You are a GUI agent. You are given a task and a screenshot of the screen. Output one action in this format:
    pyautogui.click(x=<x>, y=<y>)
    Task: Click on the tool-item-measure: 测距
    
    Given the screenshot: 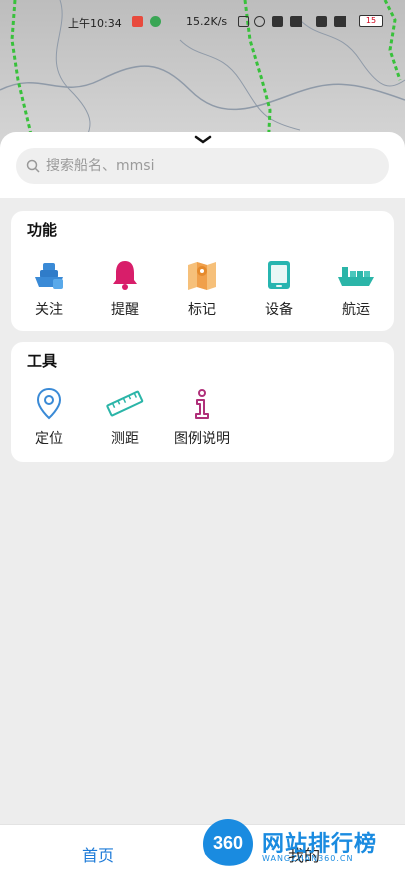 What is the action you would take?
    pyautogui.click(x=125, y=416)
    